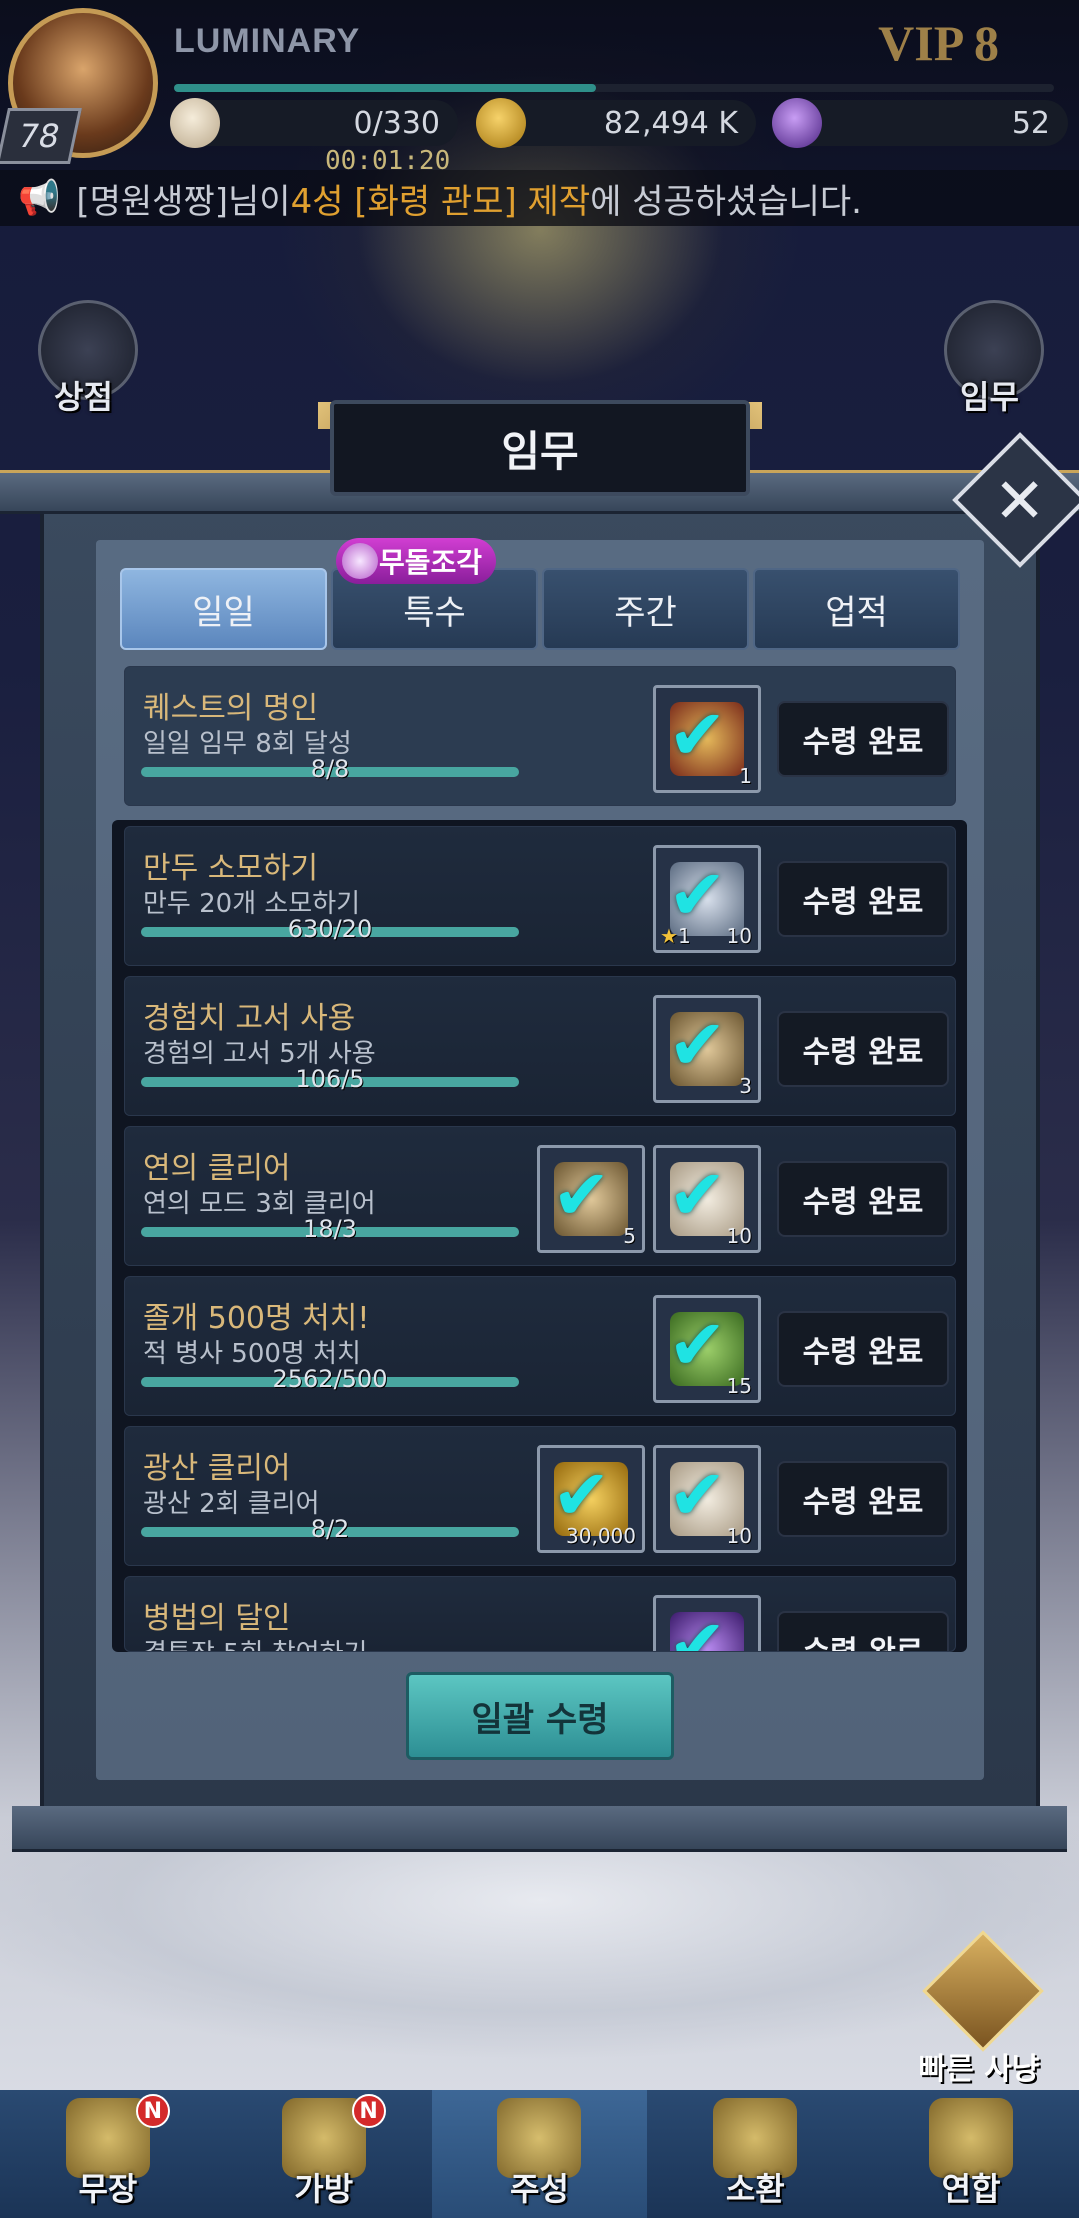 Image resolution: width=1079 pixels, height=2218 pixels. What do you see at coordinates (108, 2154) in the screenshot?
I see `nav-general: N 무장` at bounding box center [108, 2154].